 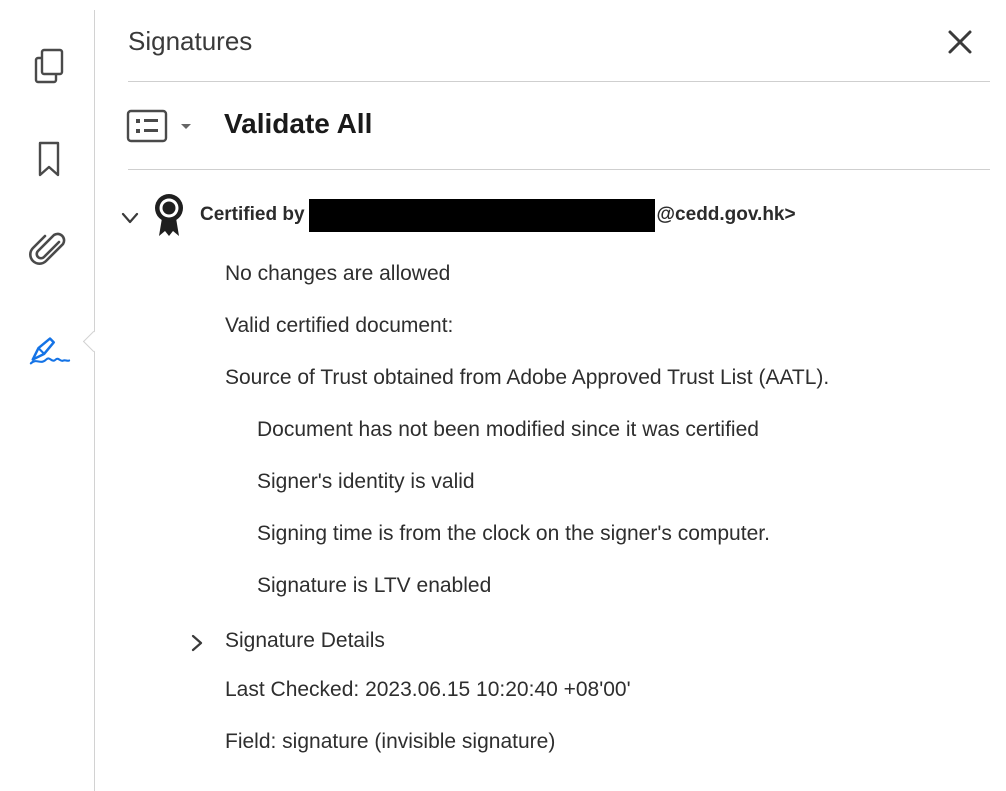 What do you see at coordinates (366, 481) in the screenshot?
I see `detail-identity-valid: Signer's identity is valid` at bounding box center [366, 481].